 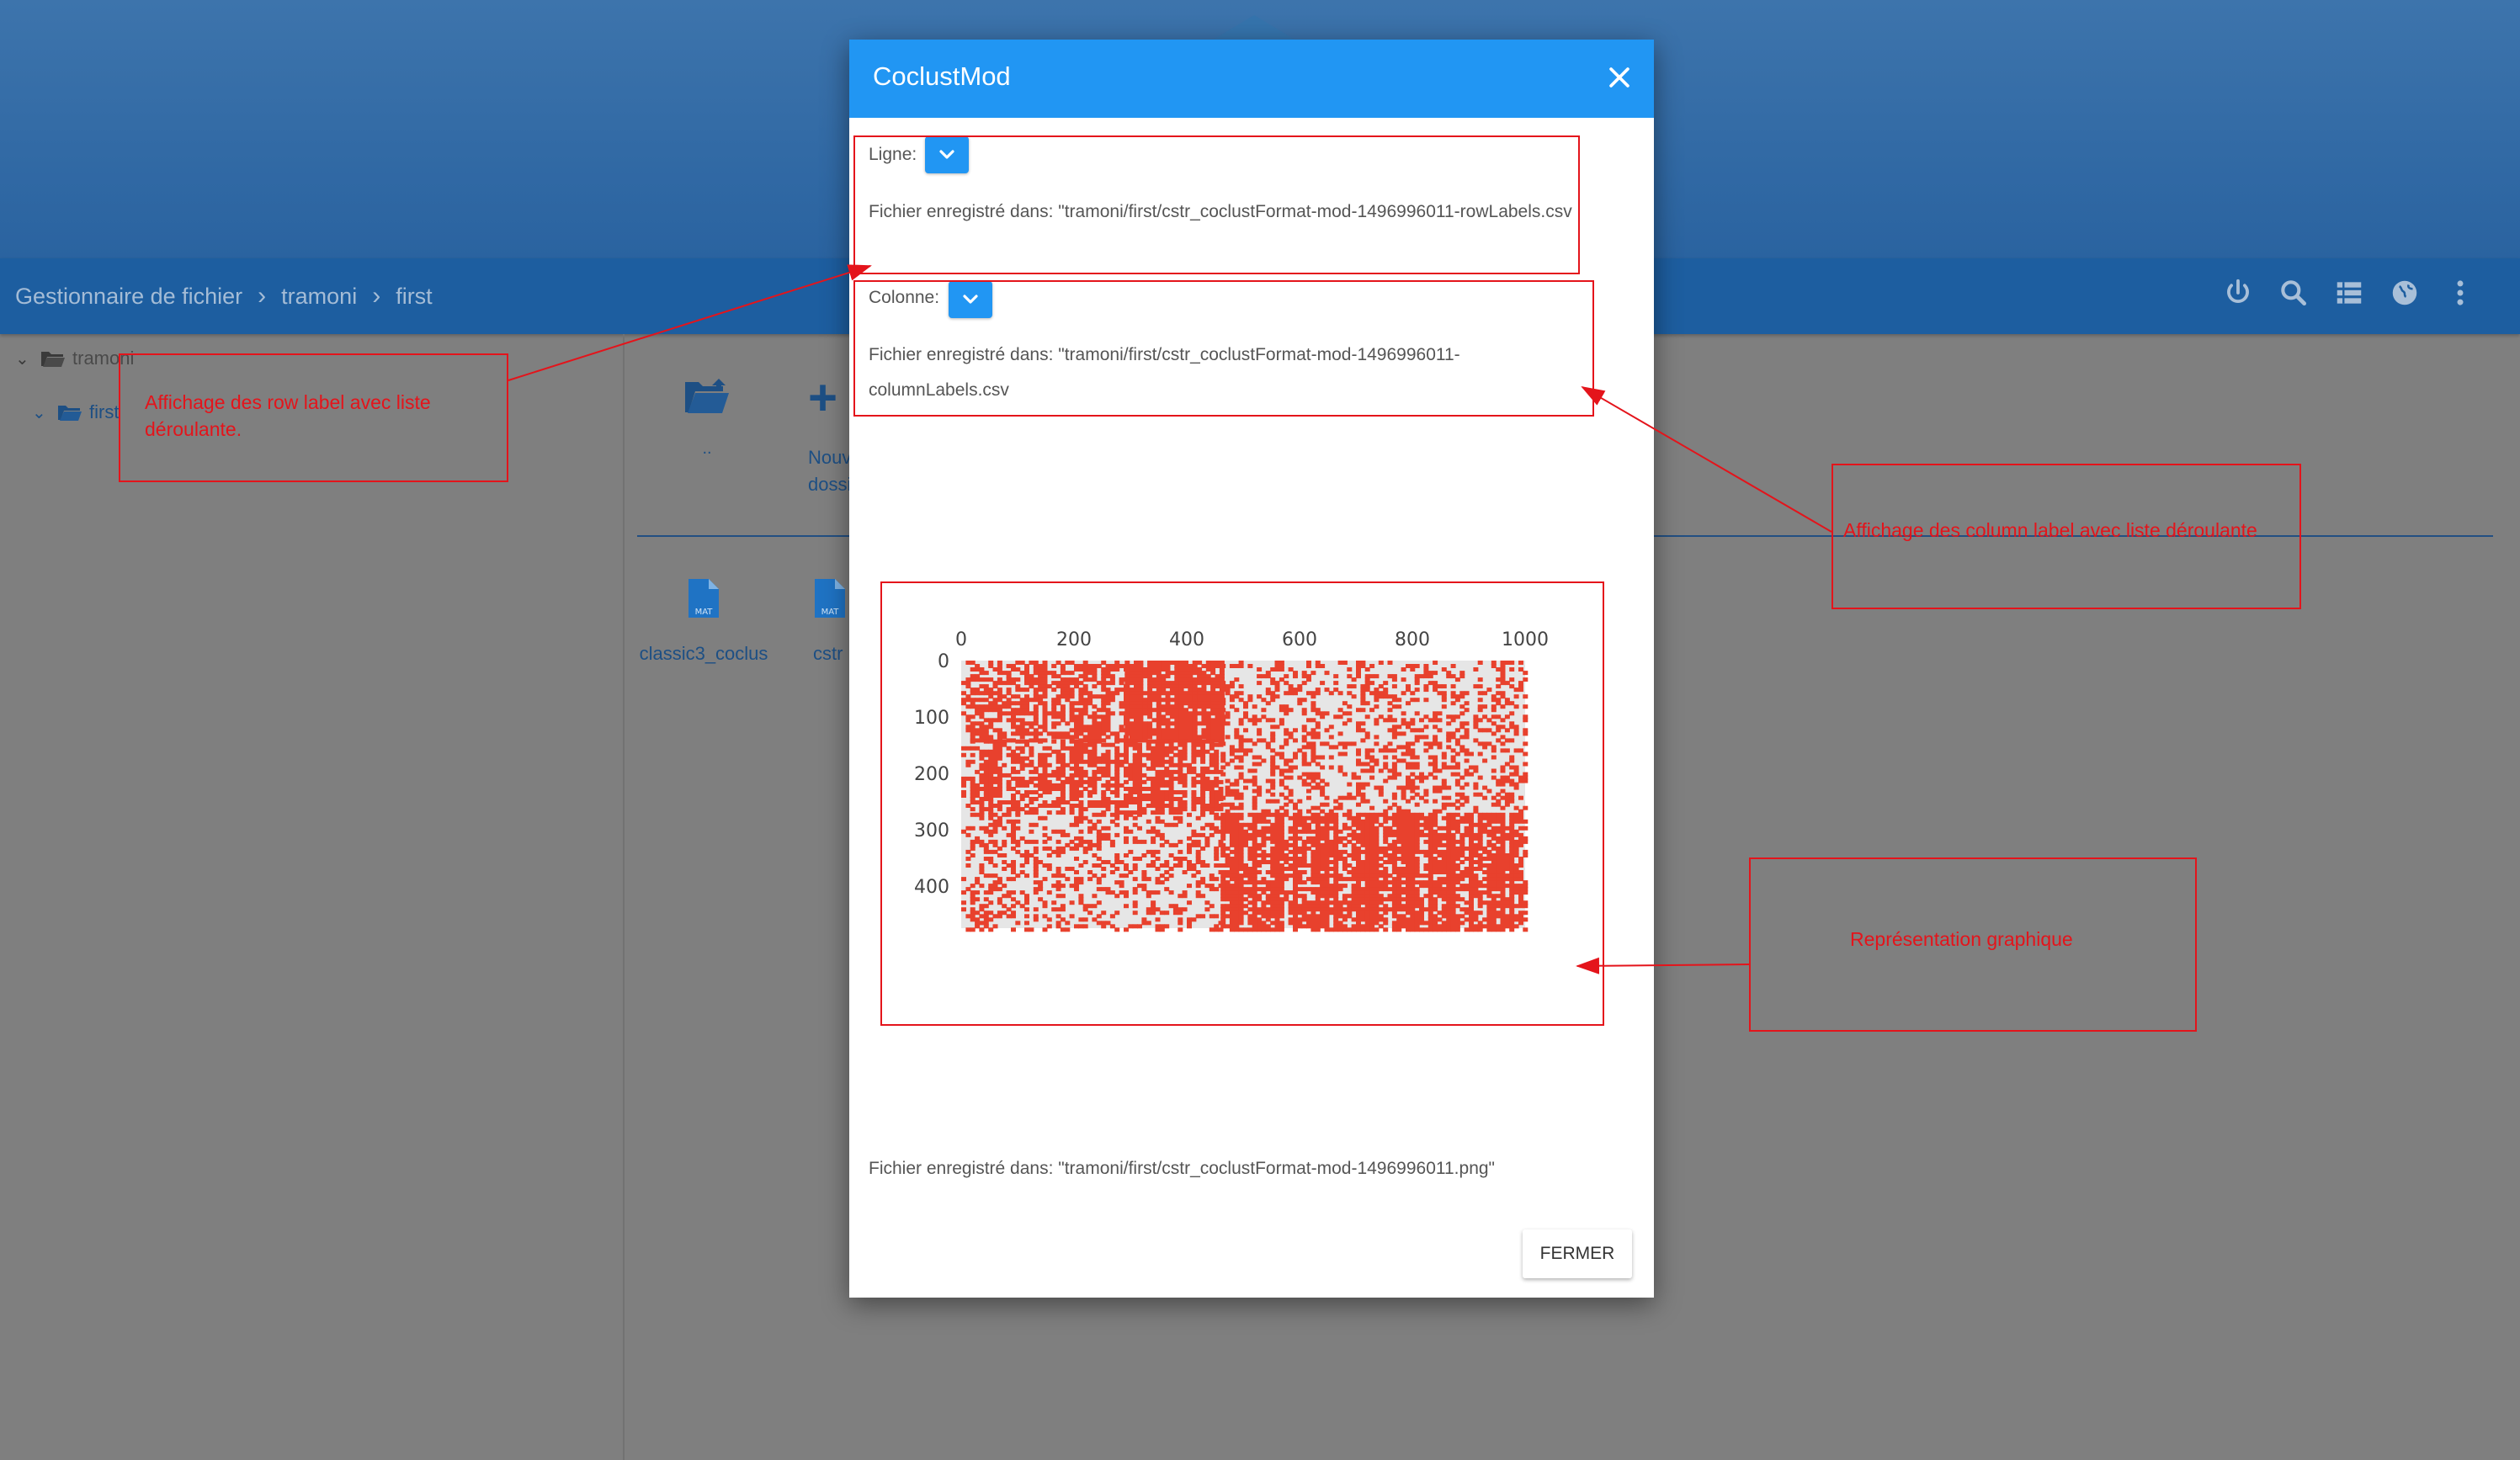 What do you see at coordinates (1619, 77) in the screenshot?
I see `close-icon` at bounding box center [1619, 77].